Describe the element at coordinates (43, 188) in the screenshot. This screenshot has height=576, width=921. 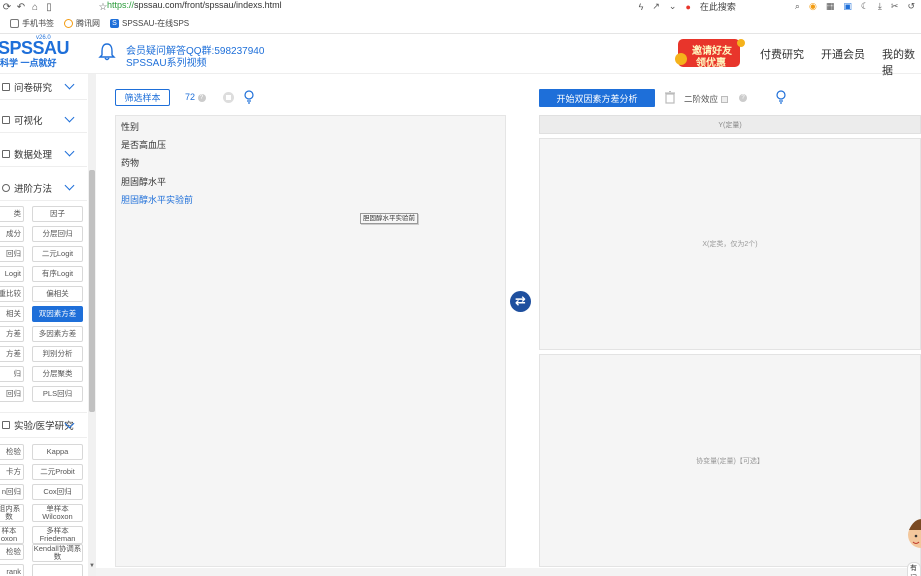
I see `sidebar-section-advanced: 进阶方法` at that location.